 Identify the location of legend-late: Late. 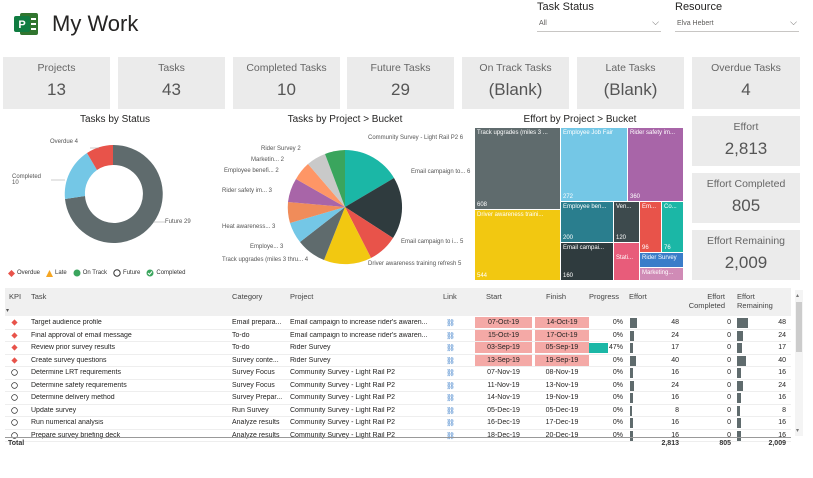
(56, 273).